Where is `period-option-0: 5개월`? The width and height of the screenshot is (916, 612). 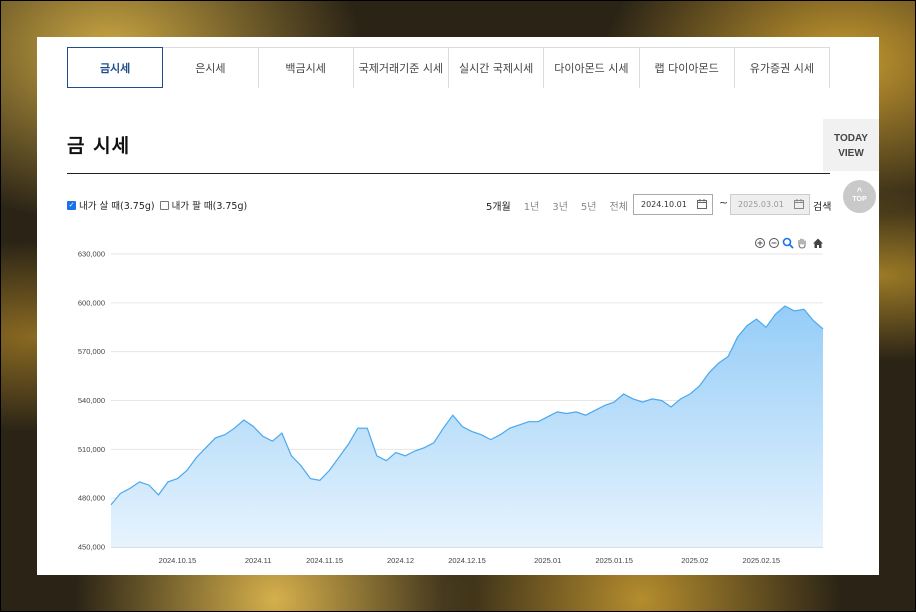
period-option-0: 5개월 is located at coordinates (498, 205).